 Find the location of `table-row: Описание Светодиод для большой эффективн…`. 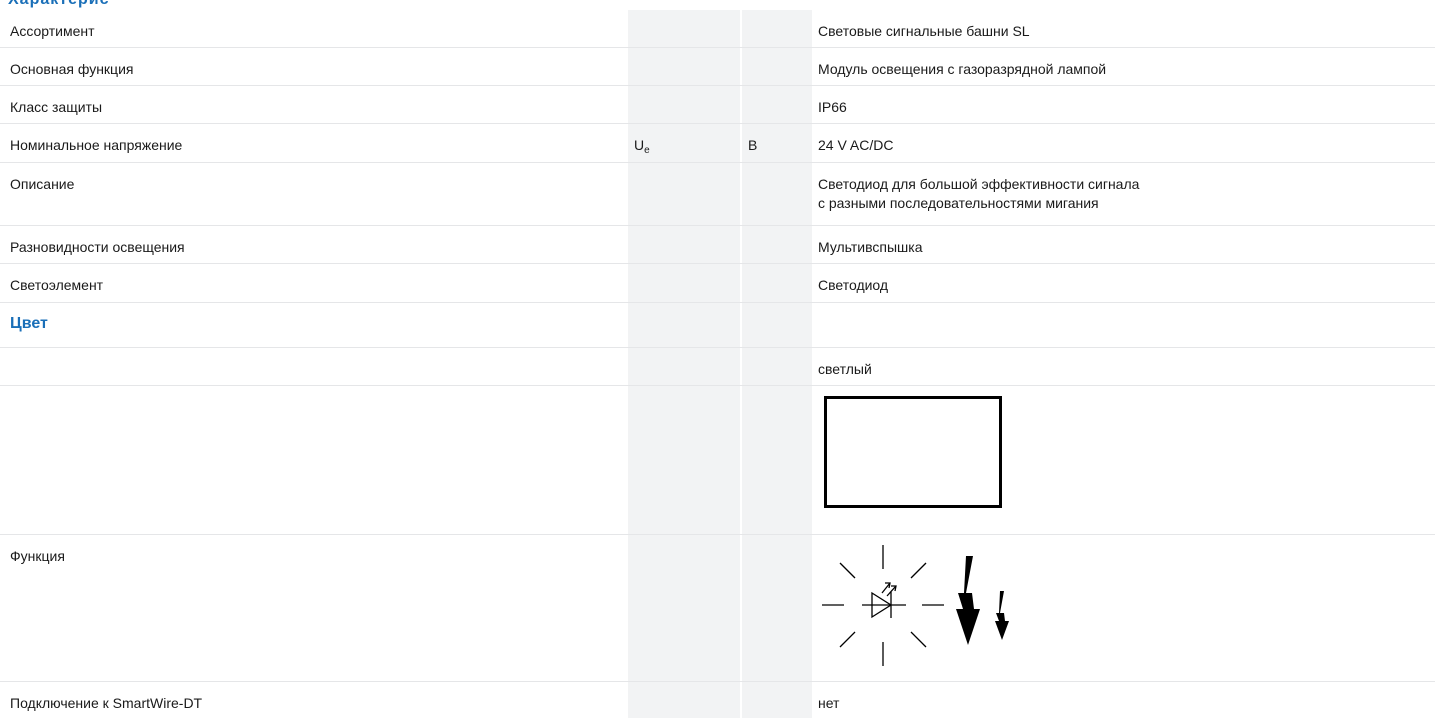

table-row: Описание Светодиод для большой эффективн… is located at coordinates (717, 194).